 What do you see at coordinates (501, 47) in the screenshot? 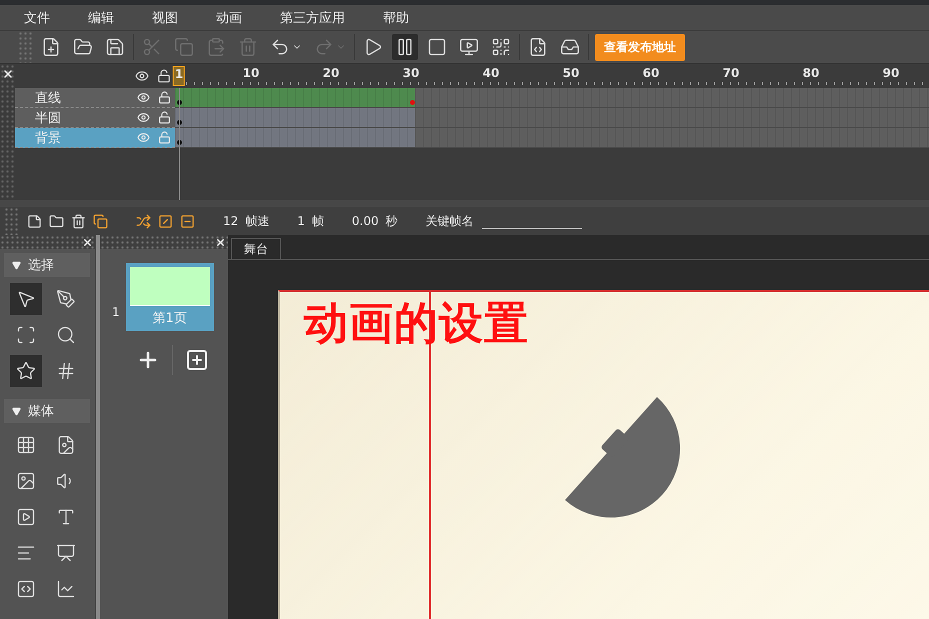
I see `qr-code-icon` at bounding box center [501, 47].